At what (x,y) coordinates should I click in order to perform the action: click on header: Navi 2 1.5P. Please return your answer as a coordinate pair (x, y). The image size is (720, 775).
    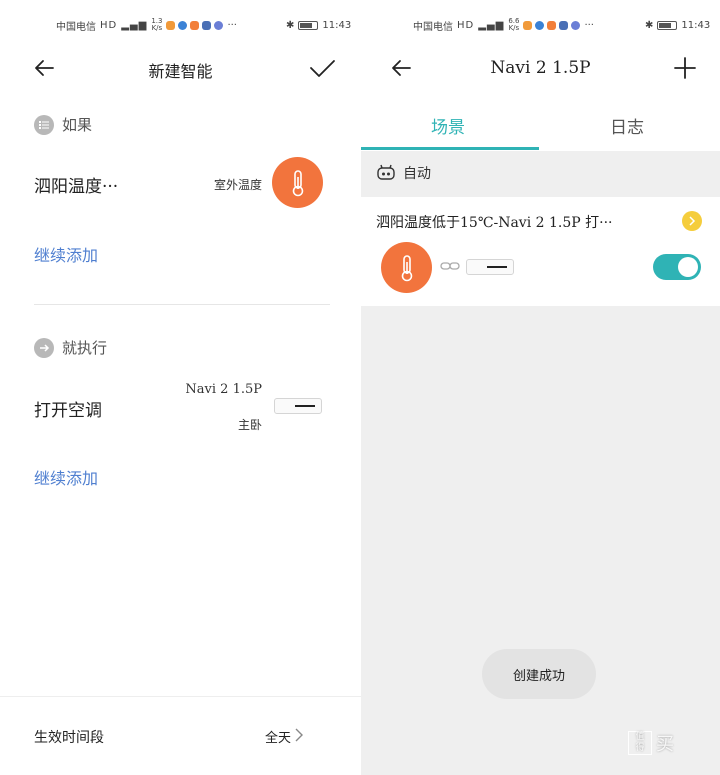
    Looking at the image, I should click on (540, 68).